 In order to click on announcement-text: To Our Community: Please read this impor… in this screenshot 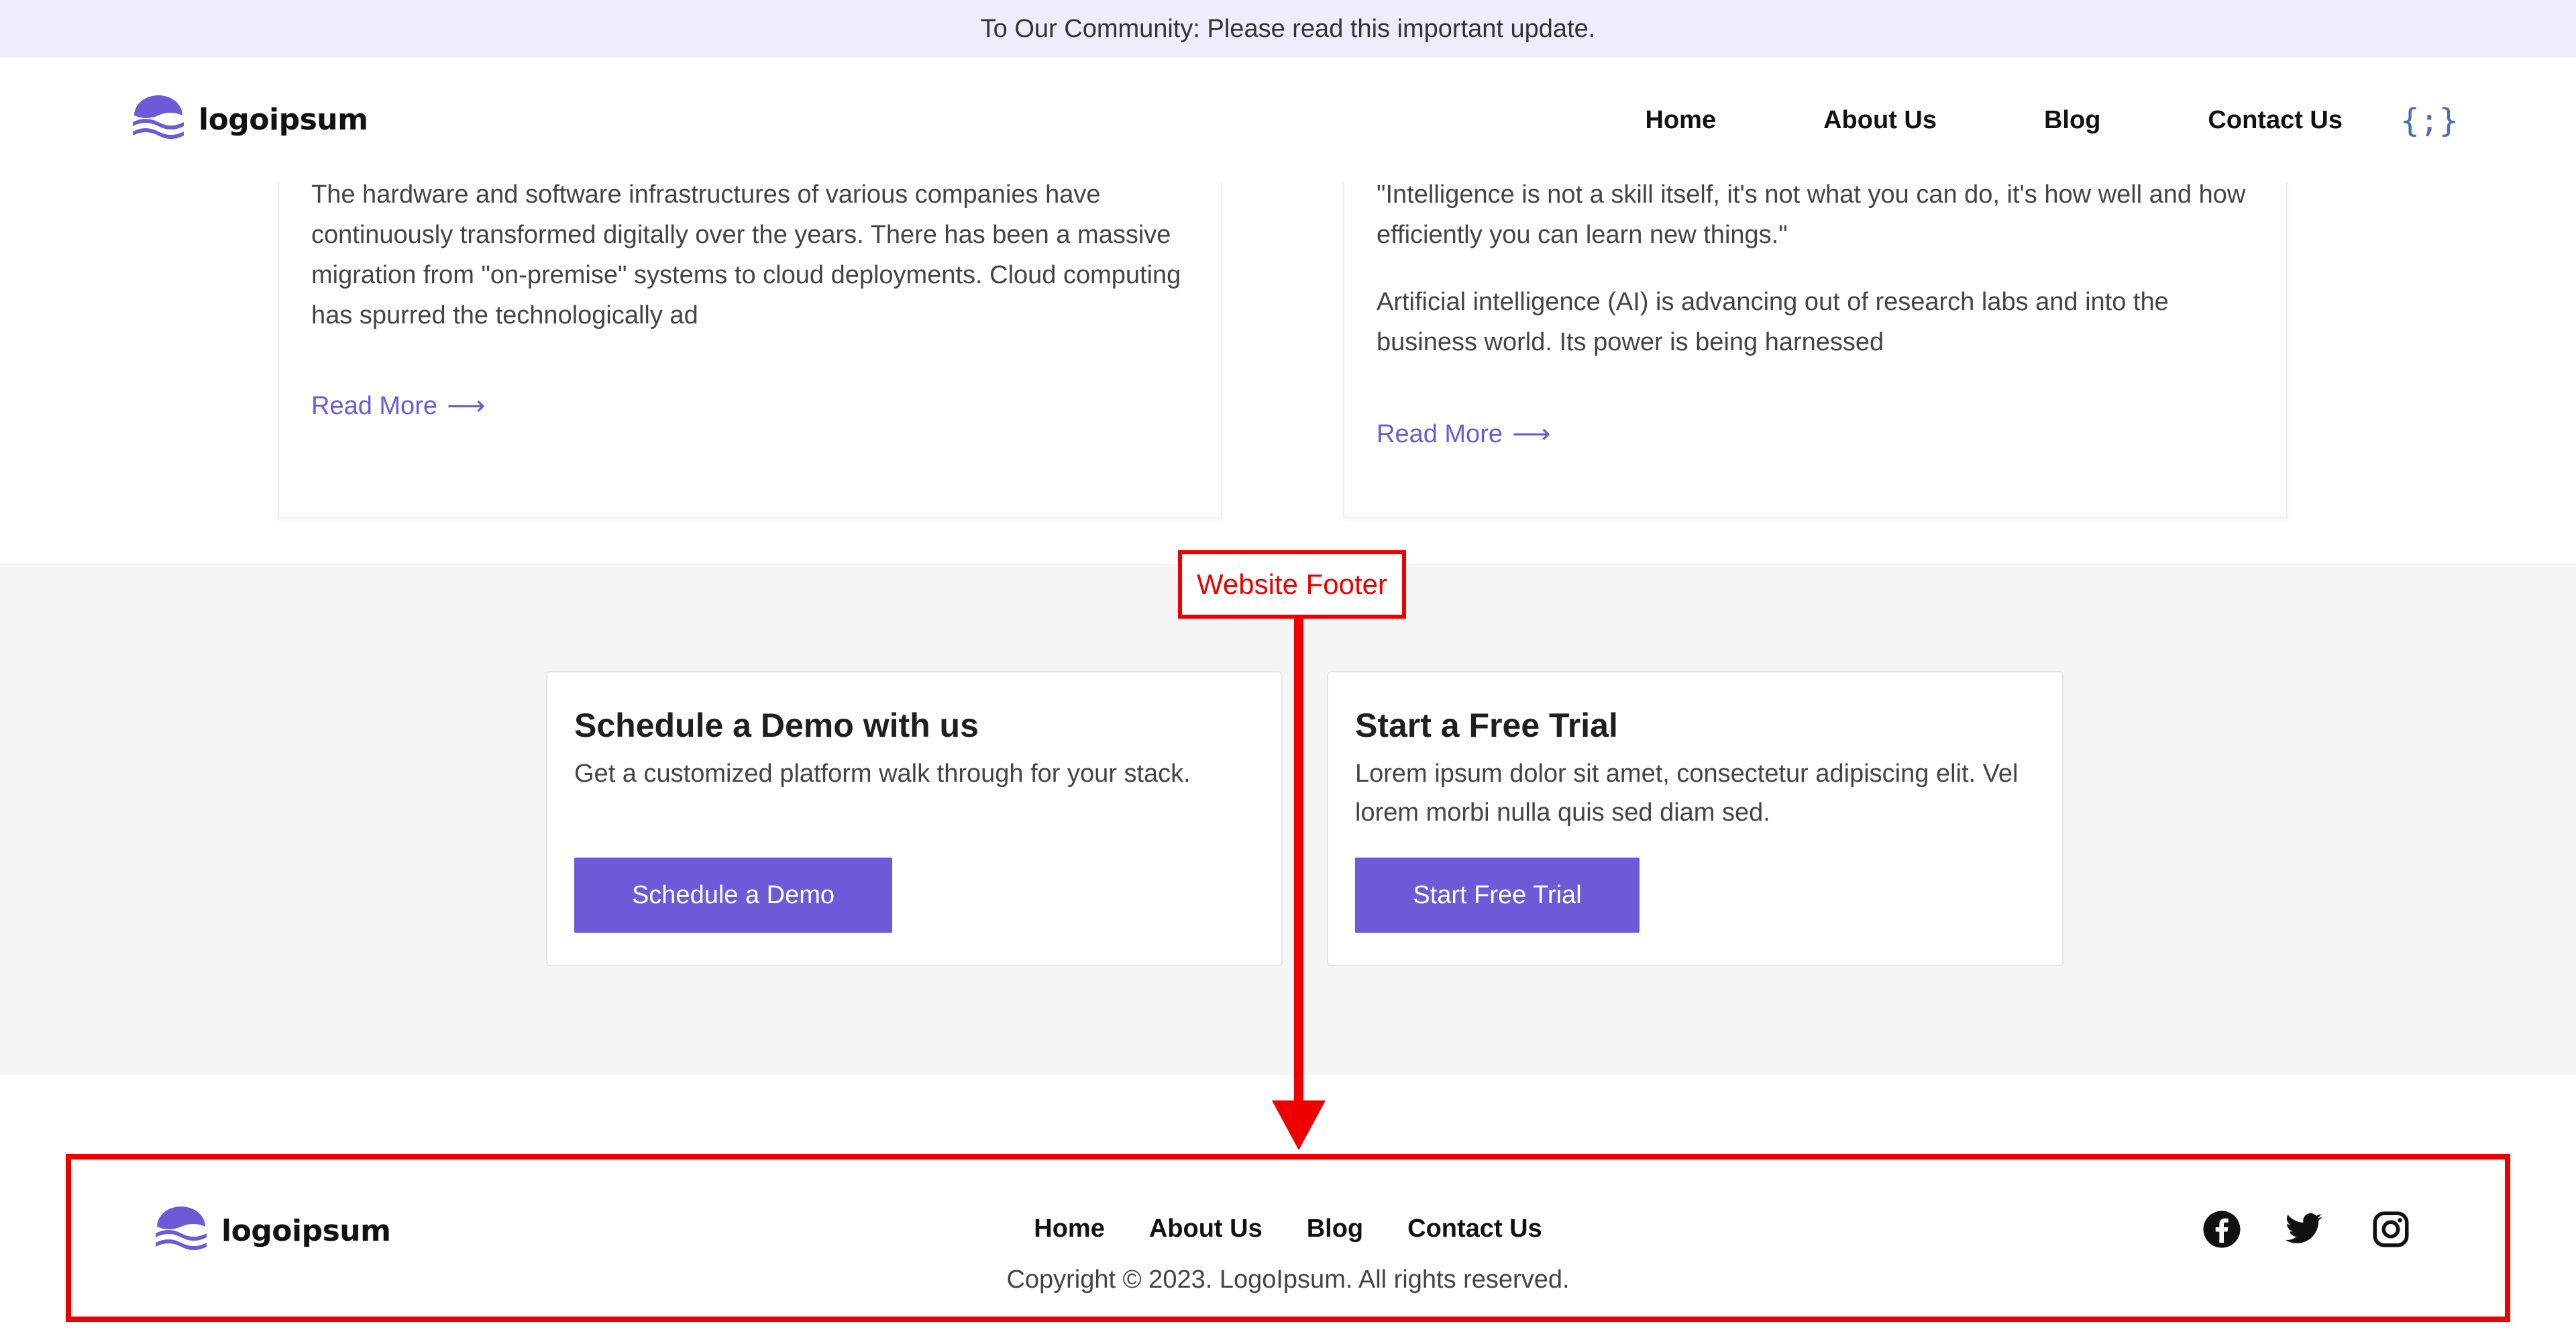, I will do `click(1288, 30)`.